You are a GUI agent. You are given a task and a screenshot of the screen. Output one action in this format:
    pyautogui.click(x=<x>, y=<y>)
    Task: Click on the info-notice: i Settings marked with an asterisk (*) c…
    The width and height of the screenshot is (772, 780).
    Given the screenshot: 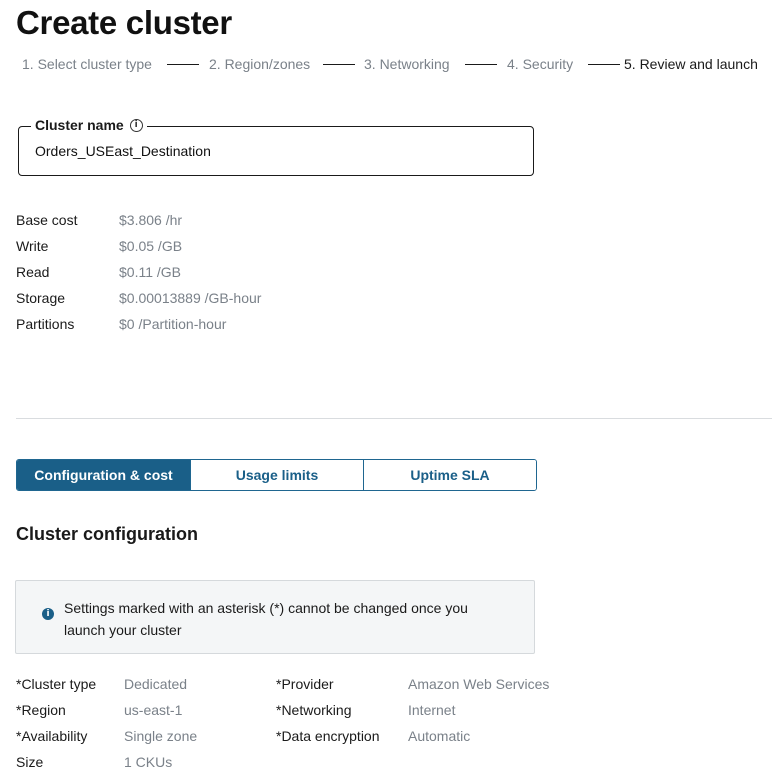 What is the action you would take?
    pyautogui.click(x=275, y=617)
    